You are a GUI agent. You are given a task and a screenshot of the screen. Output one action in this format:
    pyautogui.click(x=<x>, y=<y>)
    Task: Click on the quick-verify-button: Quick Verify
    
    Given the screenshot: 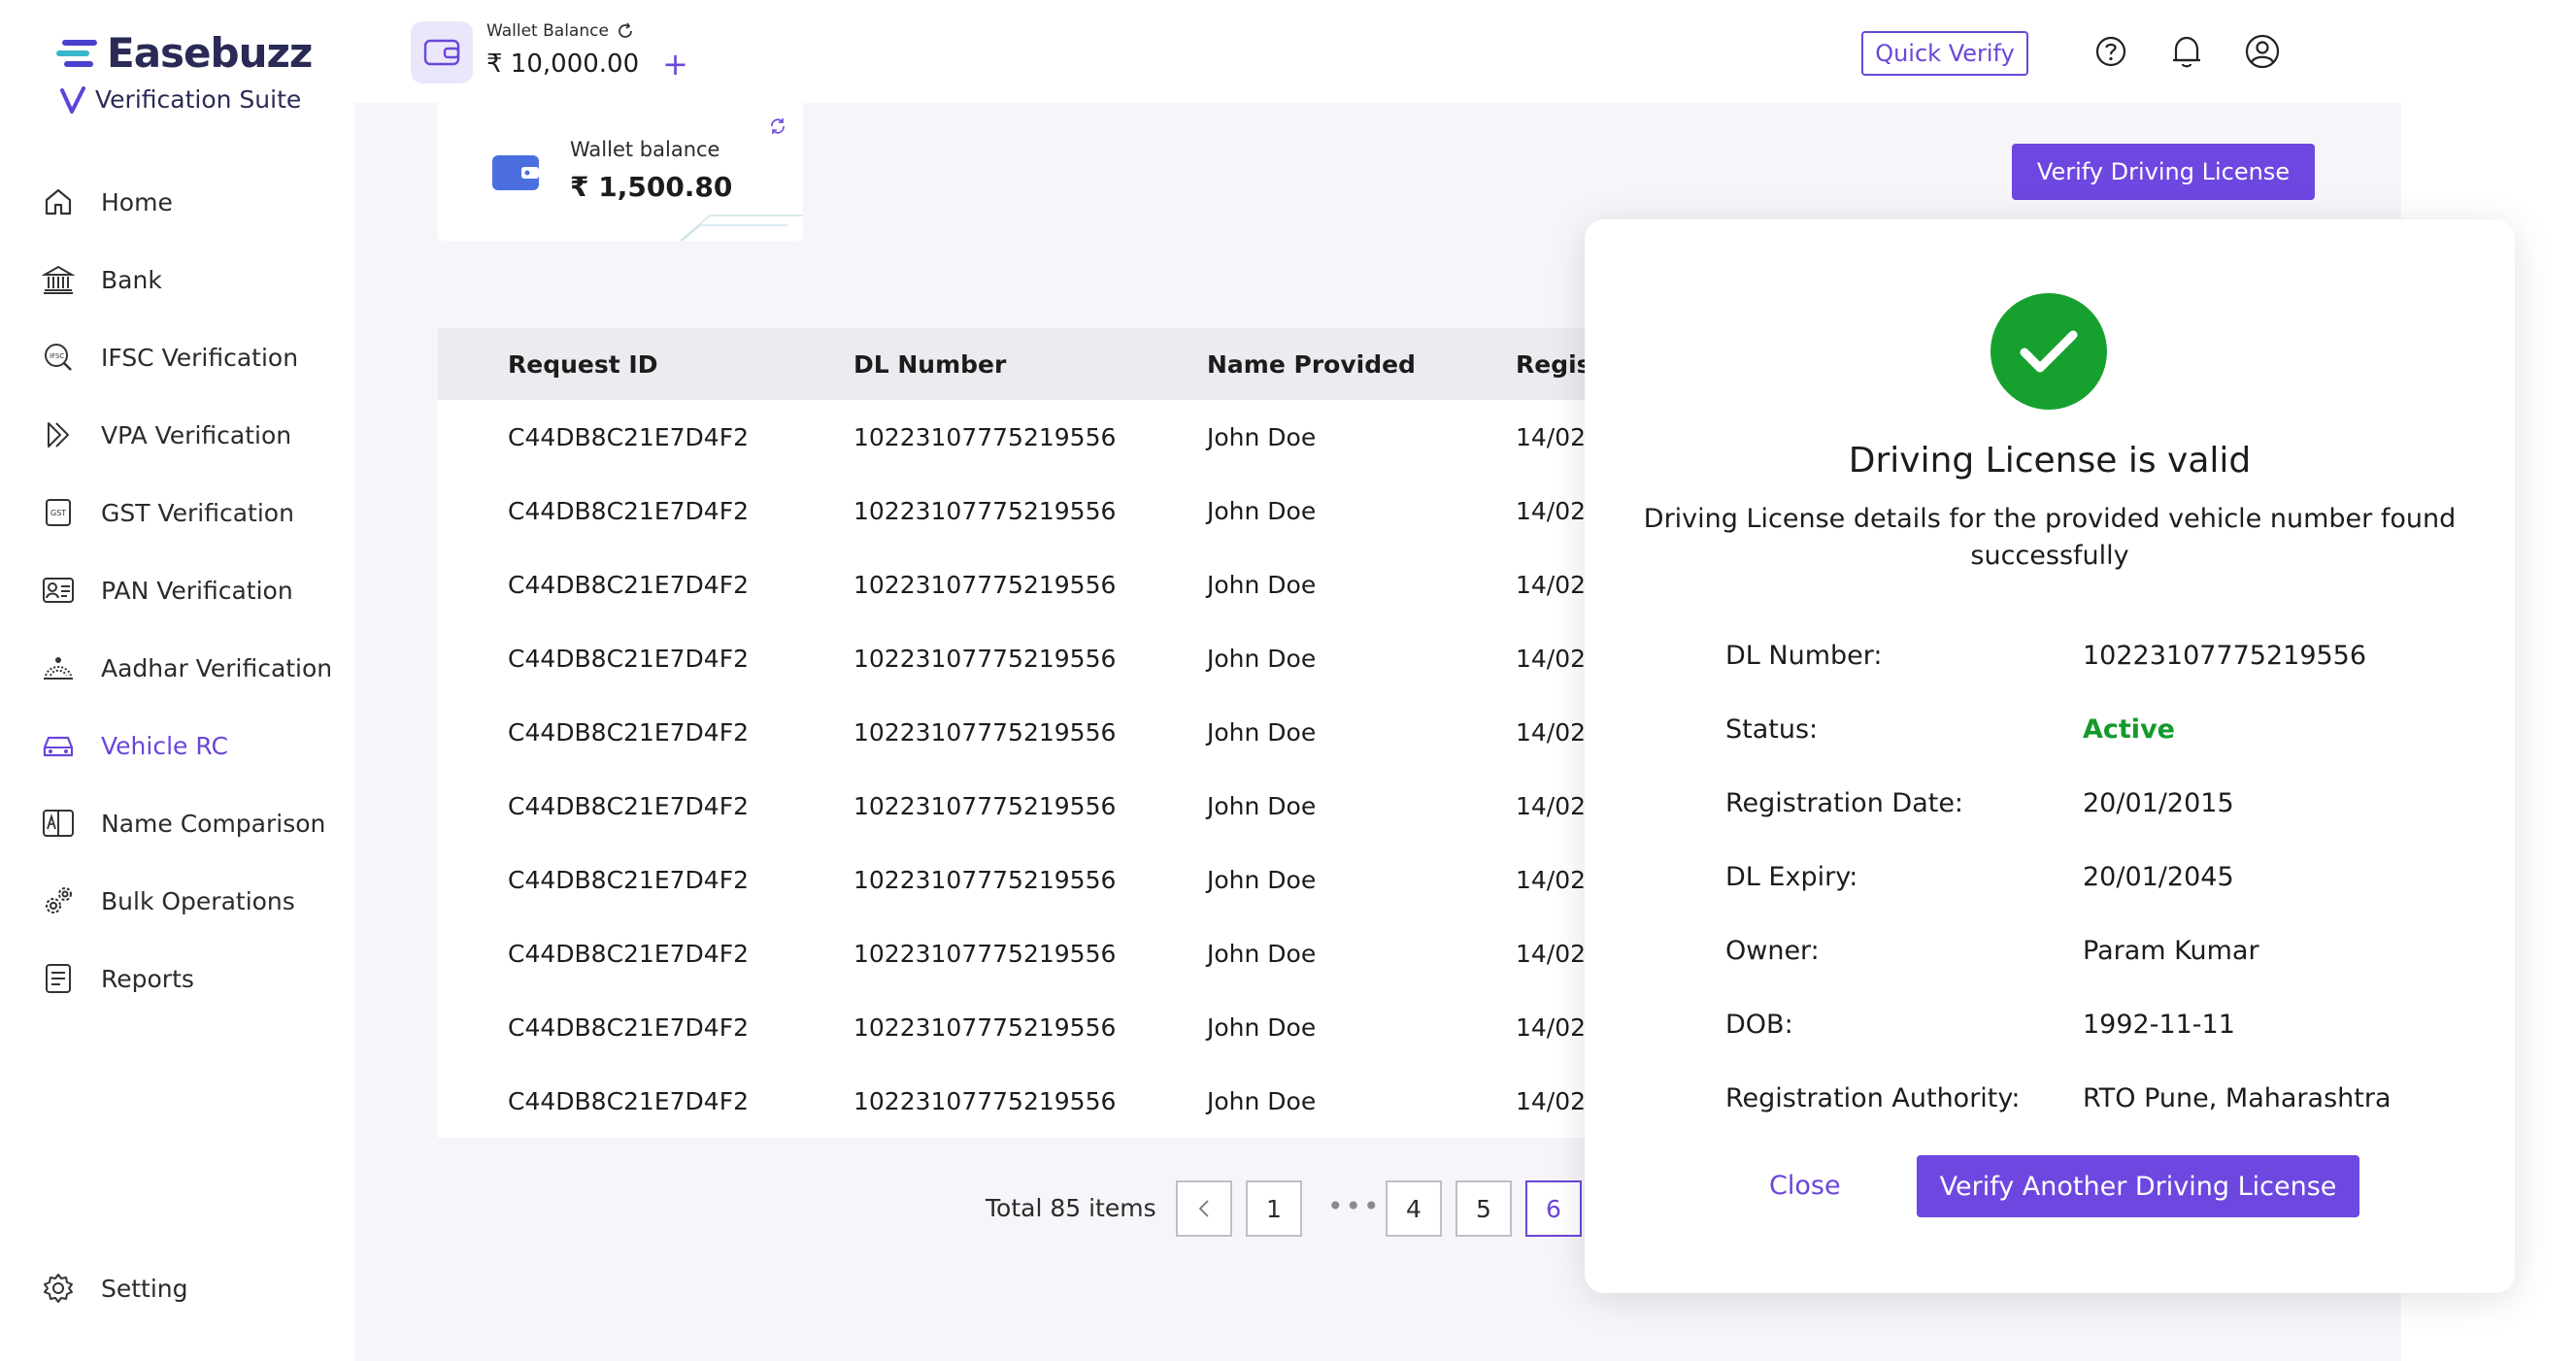 What is the action you would take?
    pyautogui.click(x=1945, y=53)
    